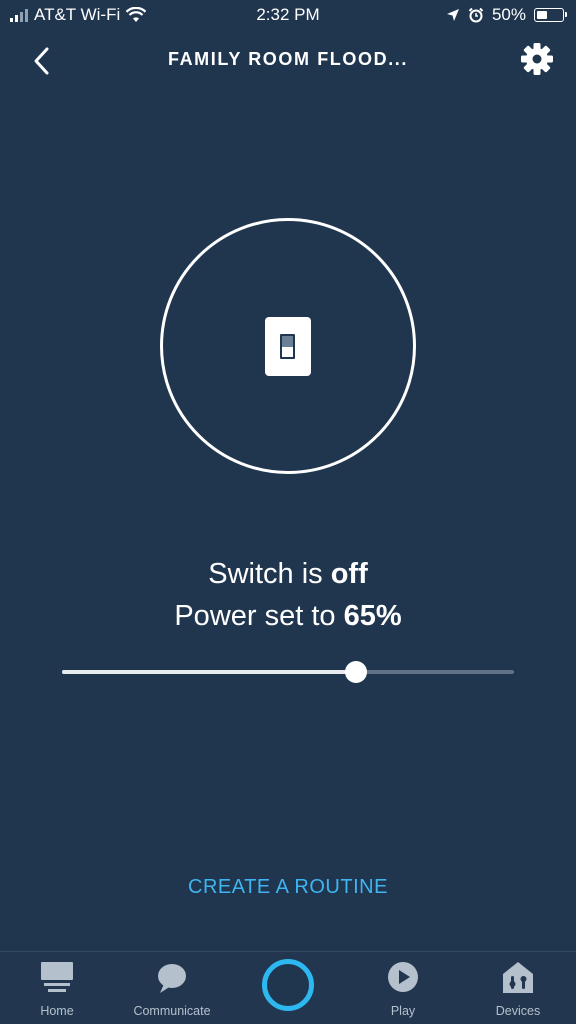 The width and height of the screenshot is (576, 1024). I want to click on power-value: 65%, so click(372, 616).